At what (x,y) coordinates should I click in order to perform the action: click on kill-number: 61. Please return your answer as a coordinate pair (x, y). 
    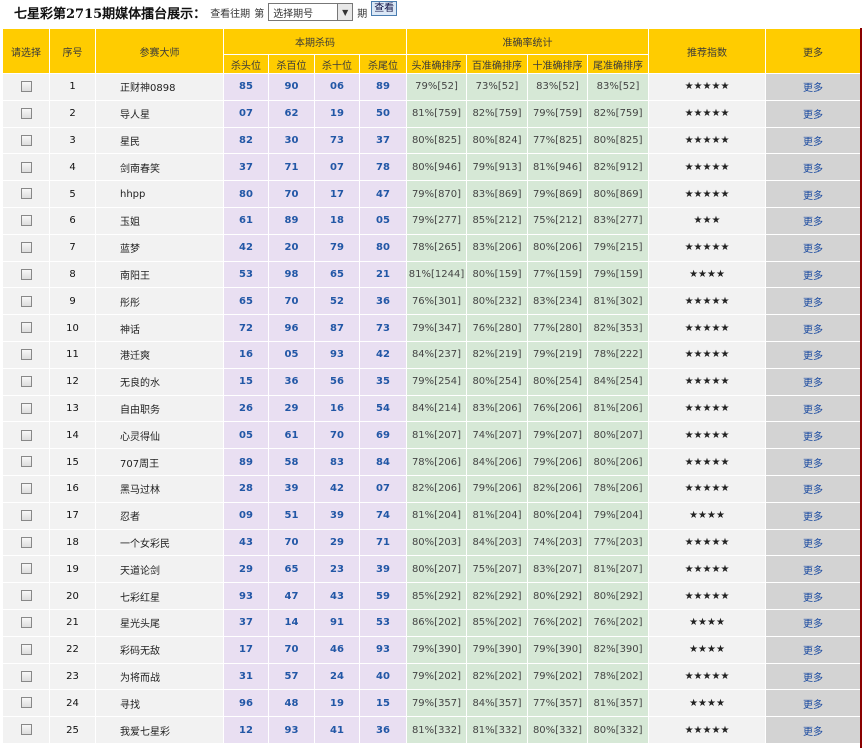
    Looking at the image, I should click on (246, 220).